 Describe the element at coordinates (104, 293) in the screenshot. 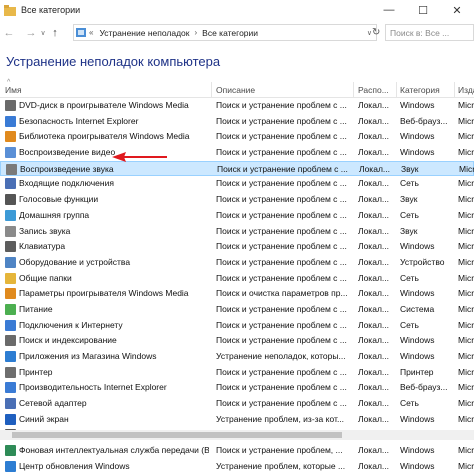

I see `row-name: Параметры проигрывателя Windows Media` at that location.